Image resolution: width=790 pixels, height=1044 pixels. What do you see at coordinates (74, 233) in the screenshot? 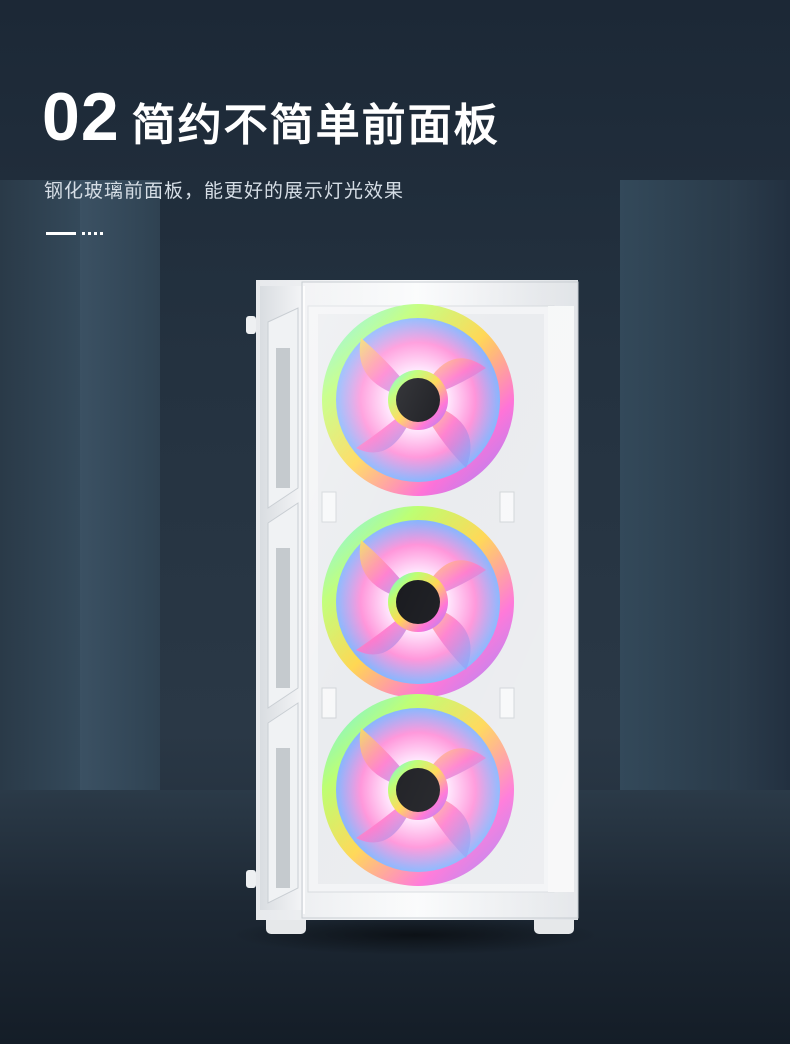
I see `divider` at bounding box center [74, 233].